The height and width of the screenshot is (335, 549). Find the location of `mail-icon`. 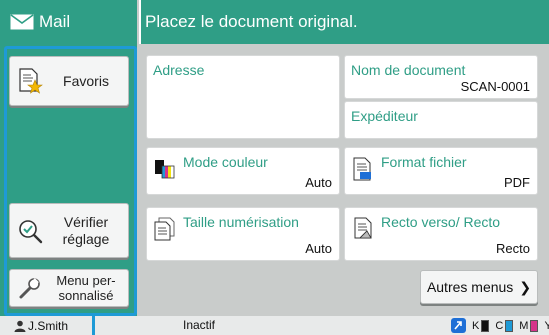

mail-icon is located at coordinates (22, 22).